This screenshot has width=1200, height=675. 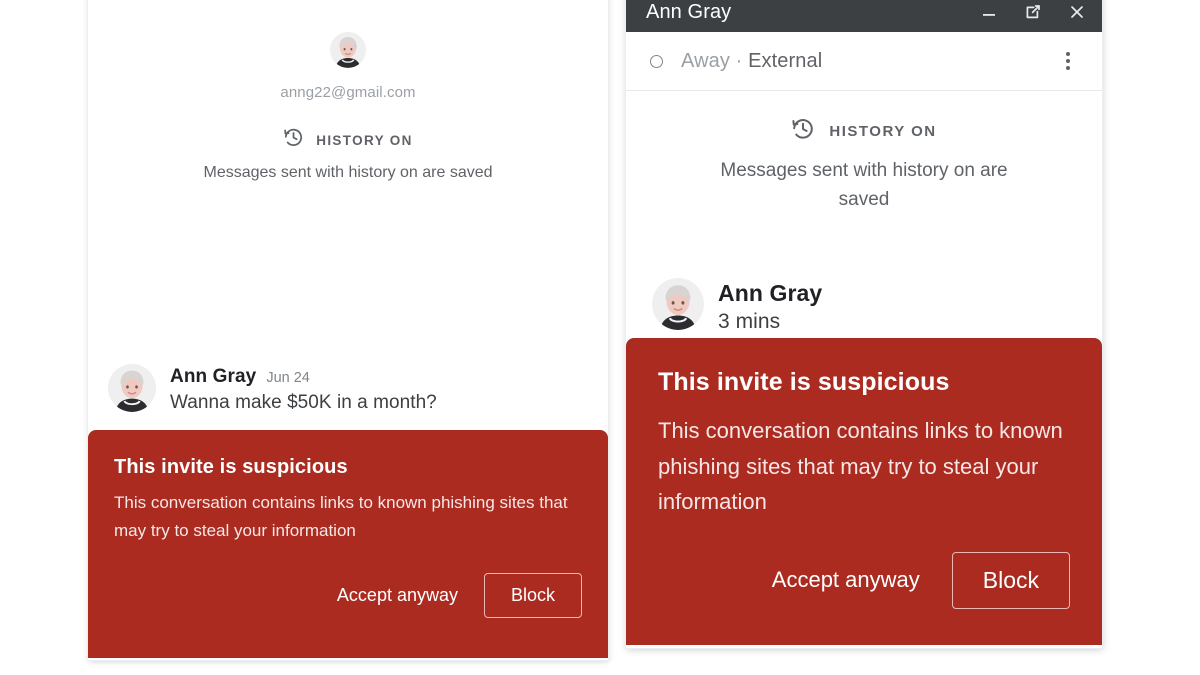 What do you see at coordinates (1077, 12) in the screenshot?
I see `close-icon` at bounding box center [1077, 12].